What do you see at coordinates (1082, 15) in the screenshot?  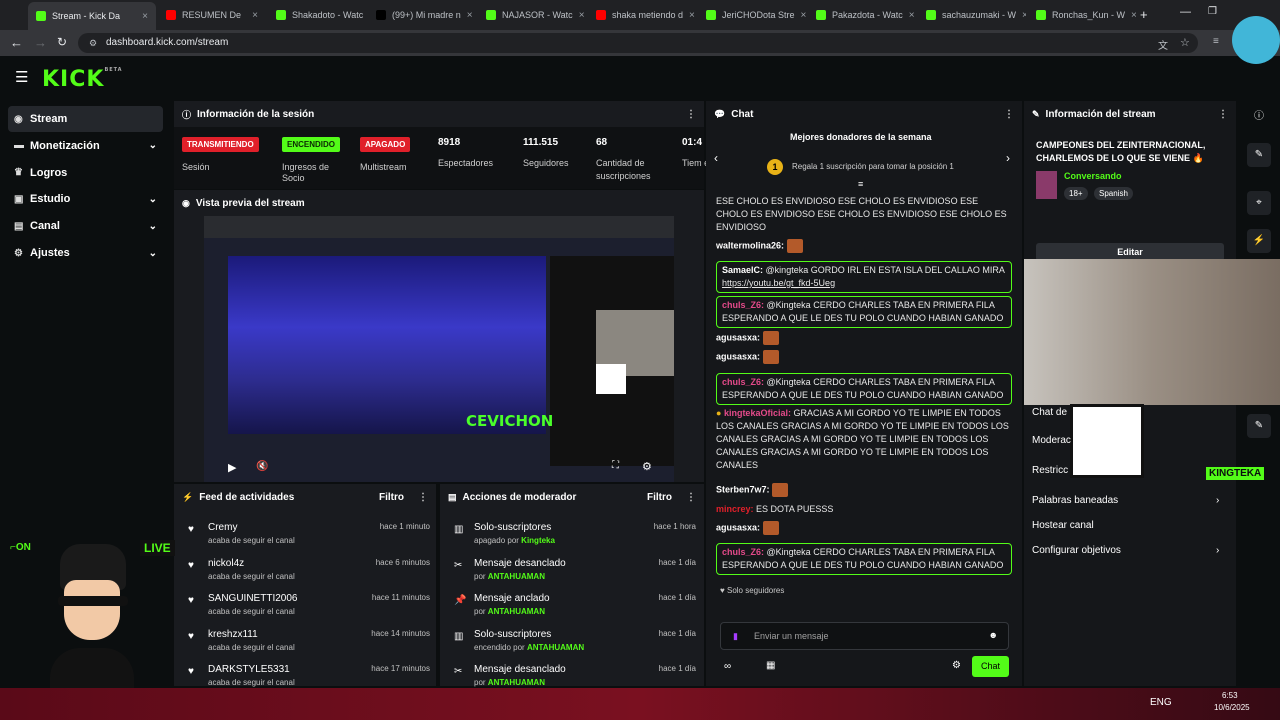 I see `browser-tab: Ronchas_Kun - W ×` at bounding box center [1082, 15].